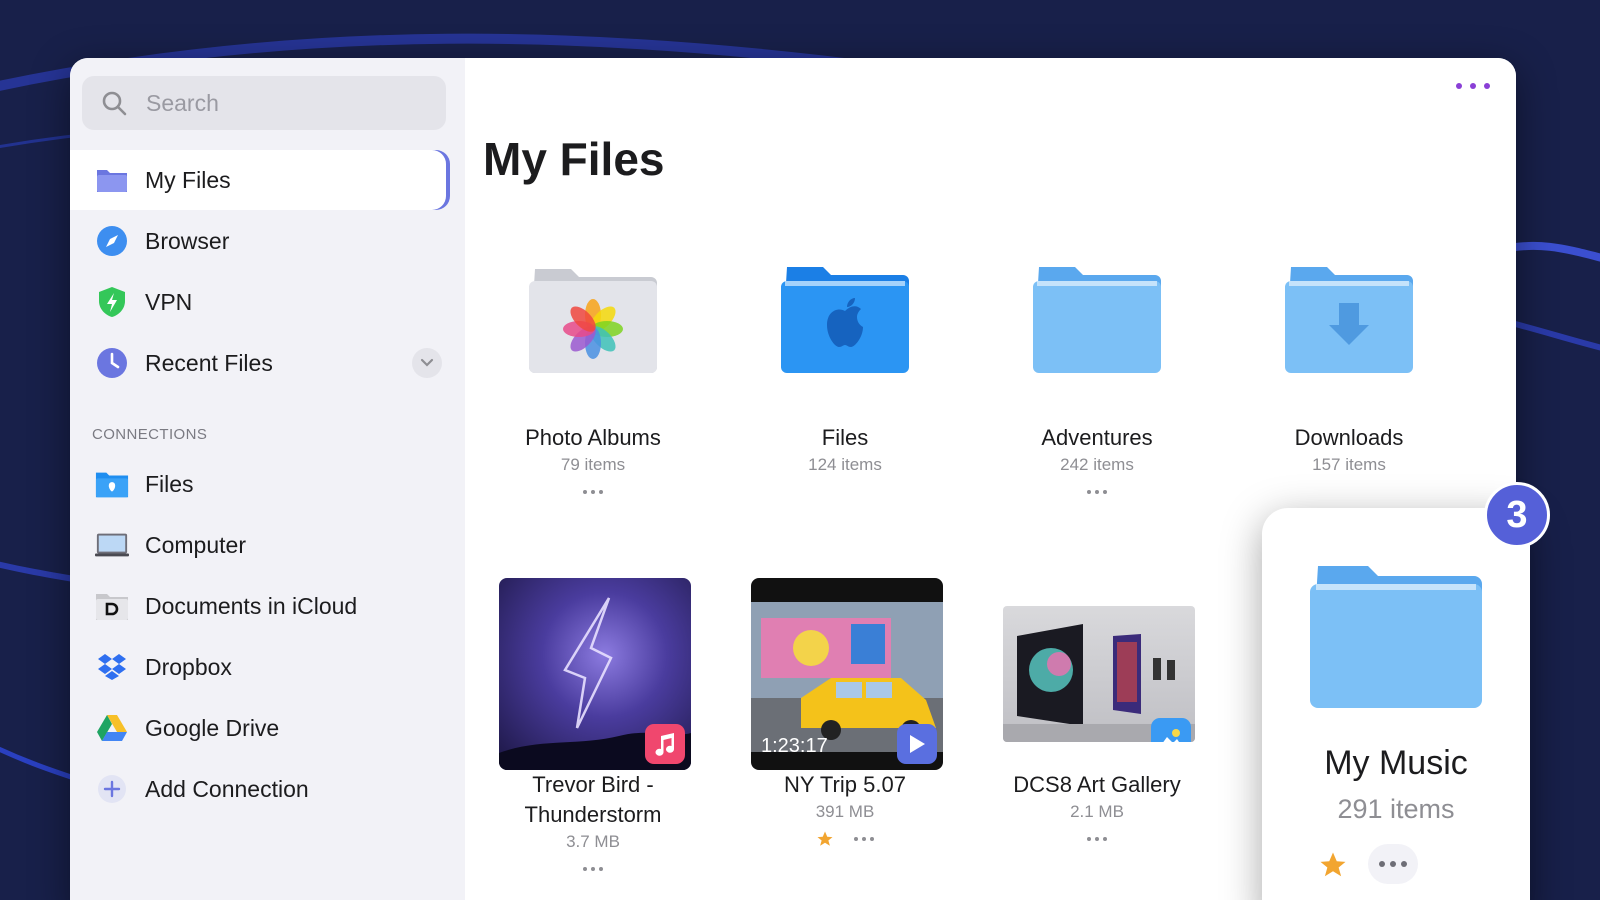 This screenshot has height=900, width=1600. Describe the element at coordinates (593, 437) in the screenshot. I see `folder-name: Photo Albums` at that location.